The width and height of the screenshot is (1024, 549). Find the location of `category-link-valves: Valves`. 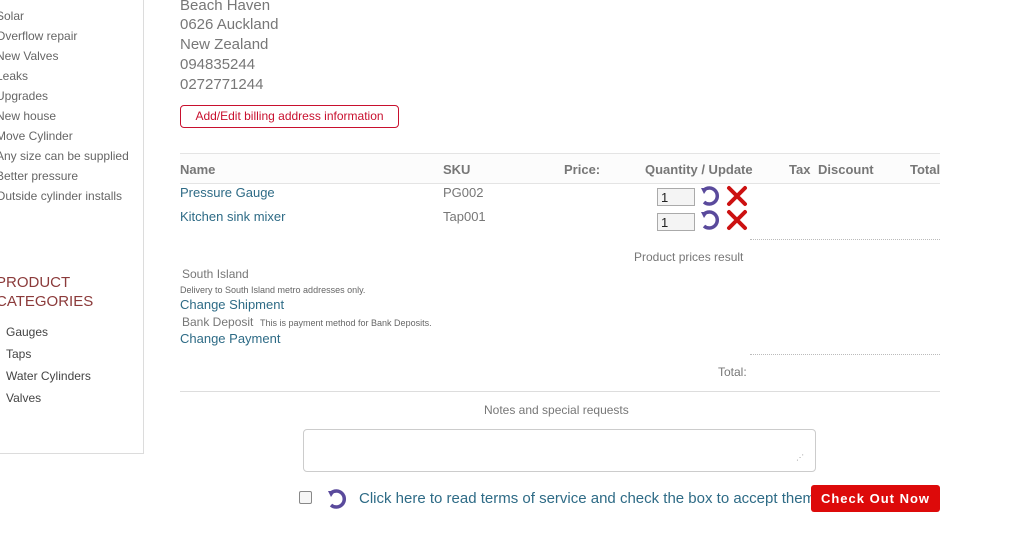

category-link-valves: Valves is located at coordinates (23, 398).